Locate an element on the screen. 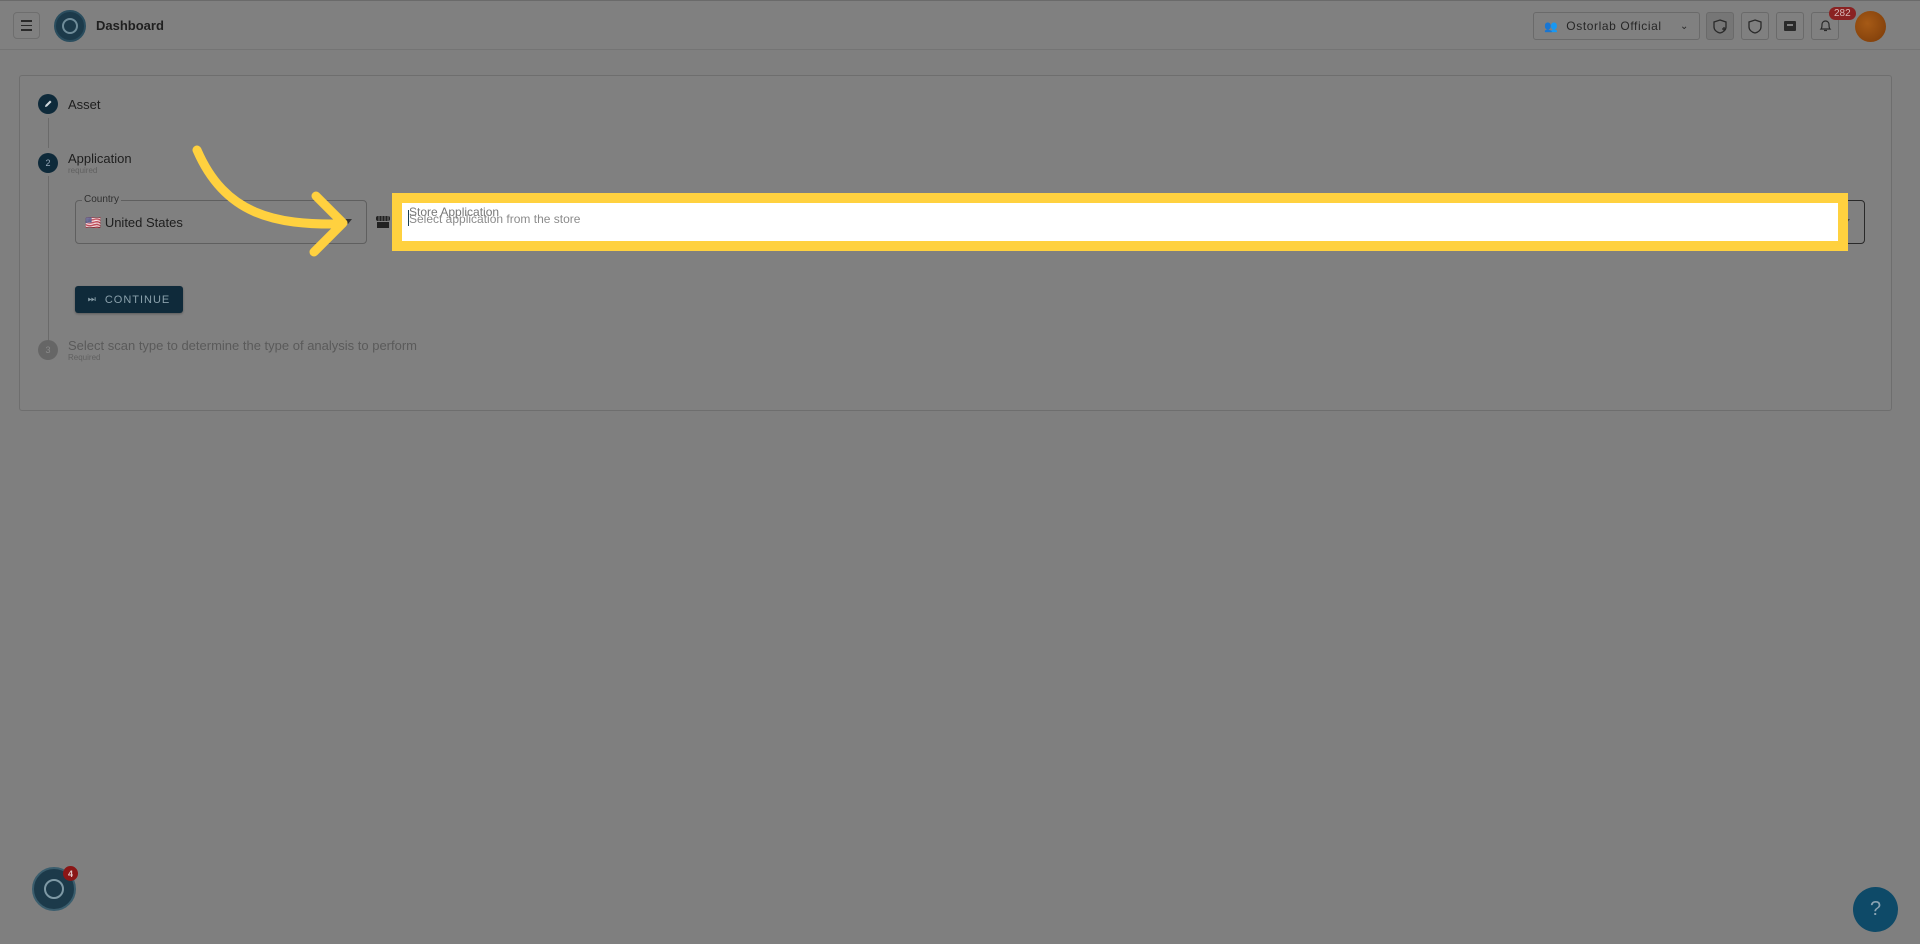 Image resolution: width=1920 pixels, height=944 pixels. hamburger-icon is located at coordinates (26, 26).